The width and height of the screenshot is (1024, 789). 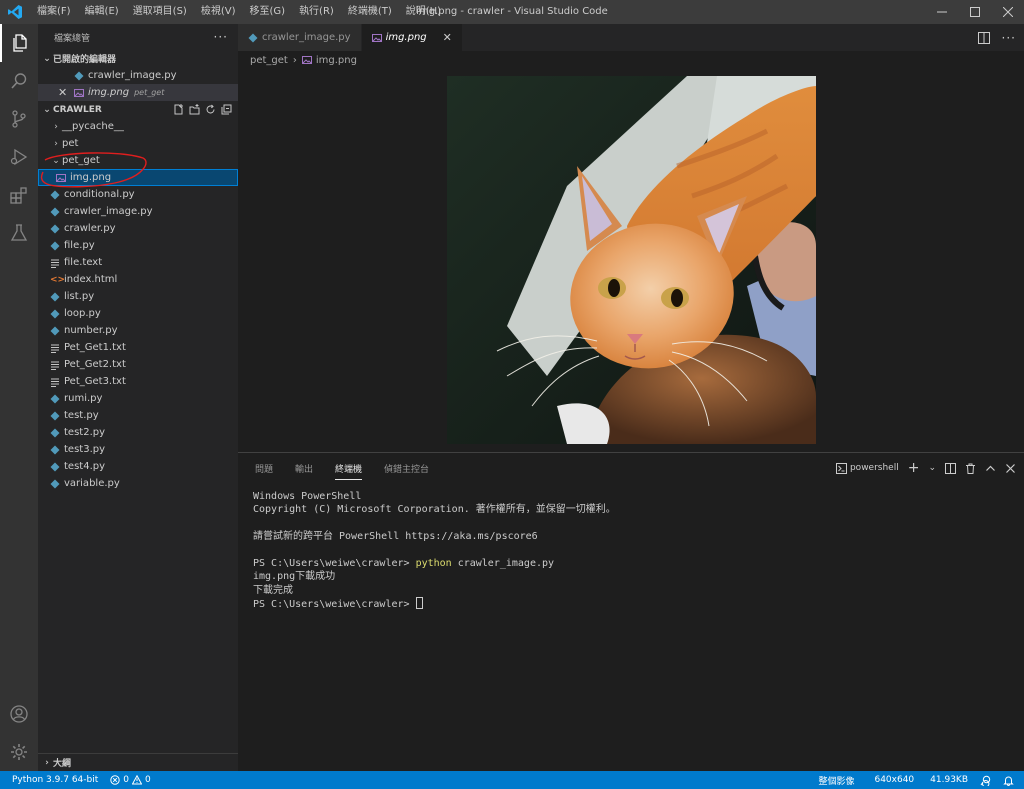 I want to click on problems-status: 0 0, so click(x=130, y=780).